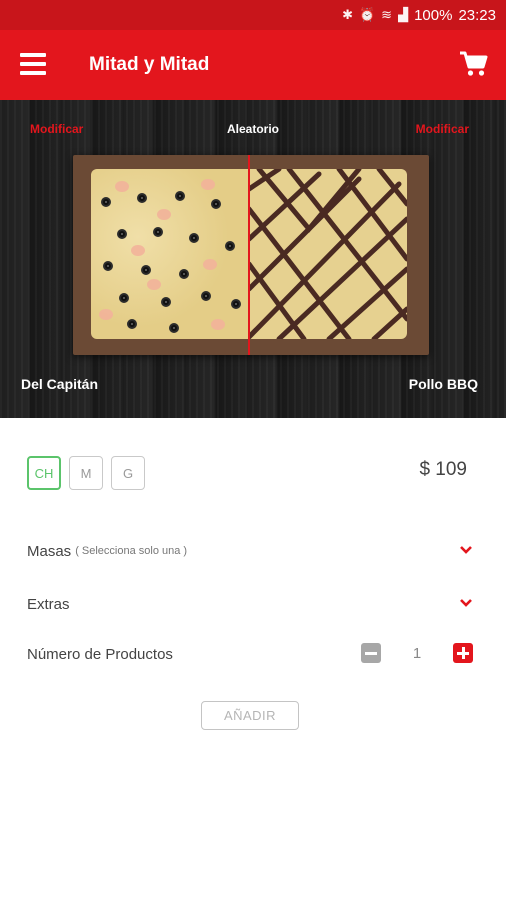  What do you see at coordinates (473, 64) in the screenshot?
I see `cart-icon` at bounding box center [473, 64].